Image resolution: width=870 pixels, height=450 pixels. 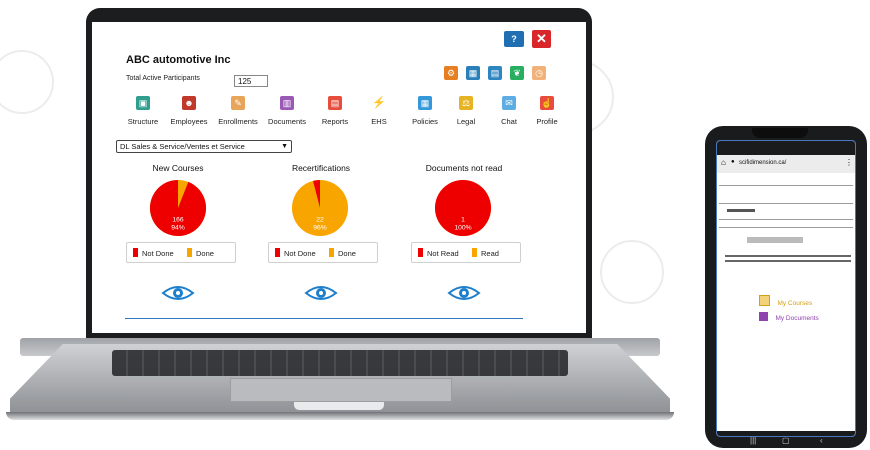 I want to click on network-icon: ▦, so click(x=473, y=73).